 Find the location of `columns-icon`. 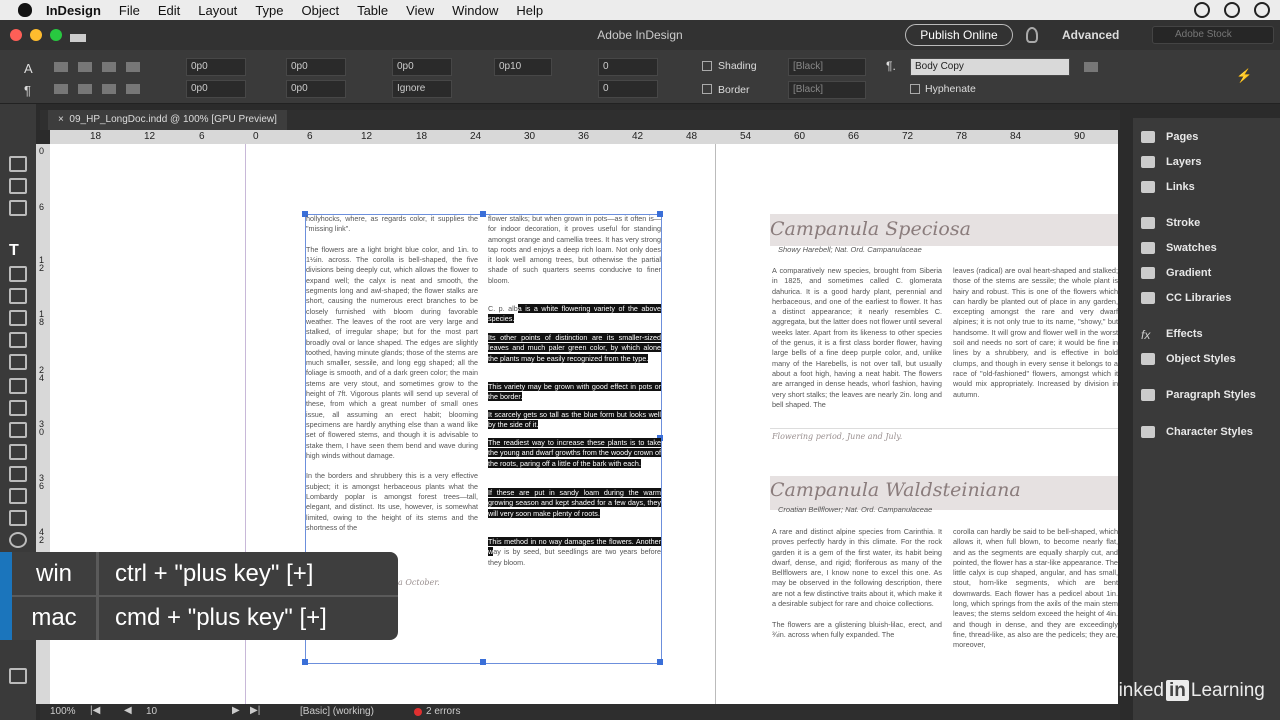

columns-icon is located at coordinates (1091, 67).